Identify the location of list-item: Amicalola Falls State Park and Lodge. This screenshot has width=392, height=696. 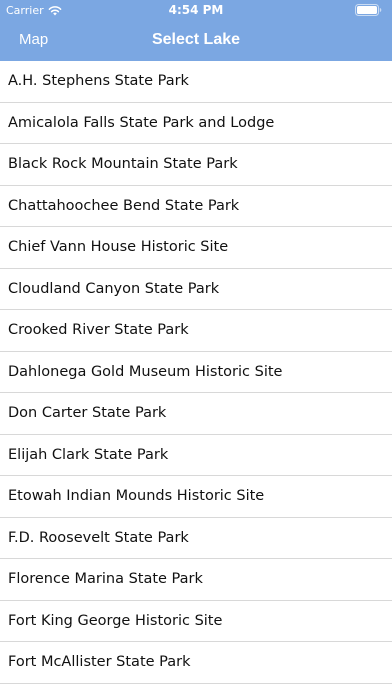
(196, 123).